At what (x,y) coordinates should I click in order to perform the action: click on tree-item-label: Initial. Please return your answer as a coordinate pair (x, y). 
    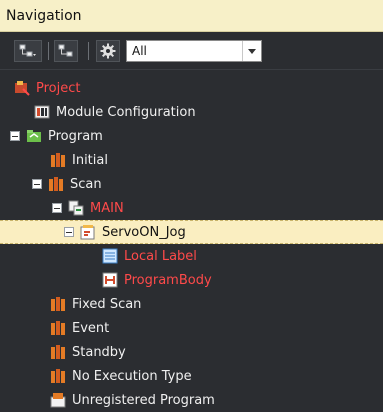
    Looking at the image, I should click on (90, 160).